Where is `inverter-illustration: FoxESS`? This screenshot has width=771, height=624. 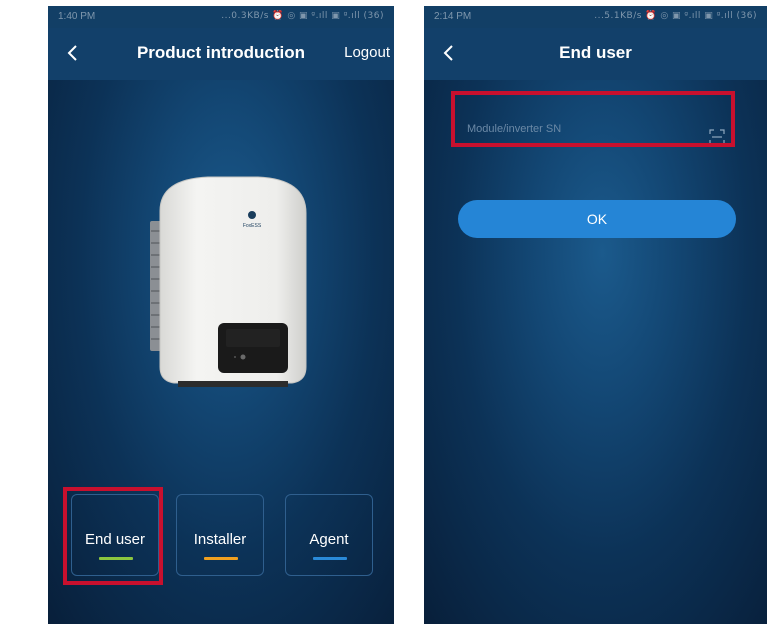
inverter-illustration: FoxESS is located at coordinates (233, 282).